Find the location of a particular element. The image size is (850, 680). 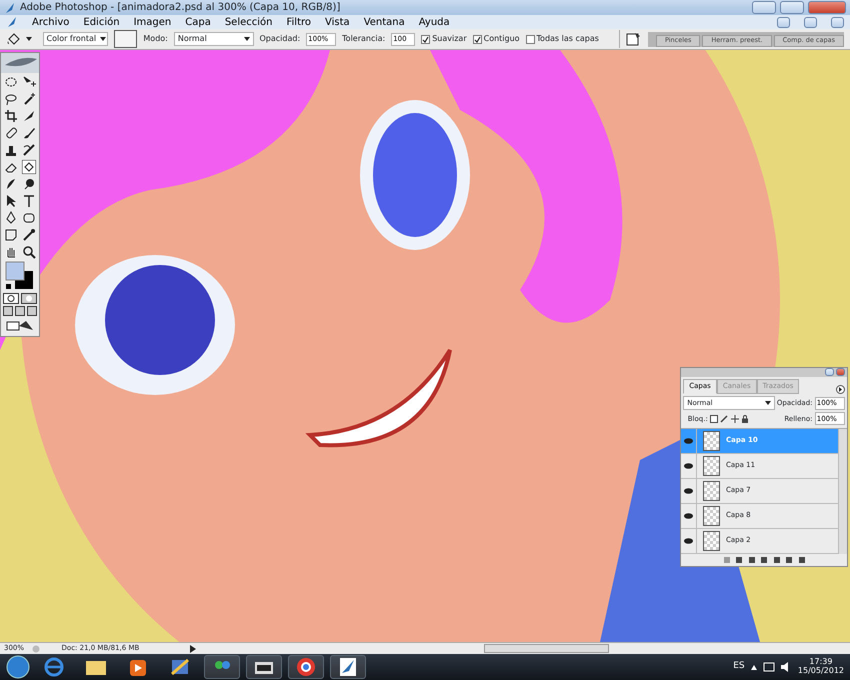

menu-item: Ayuda is located at coordinates (434, 22).